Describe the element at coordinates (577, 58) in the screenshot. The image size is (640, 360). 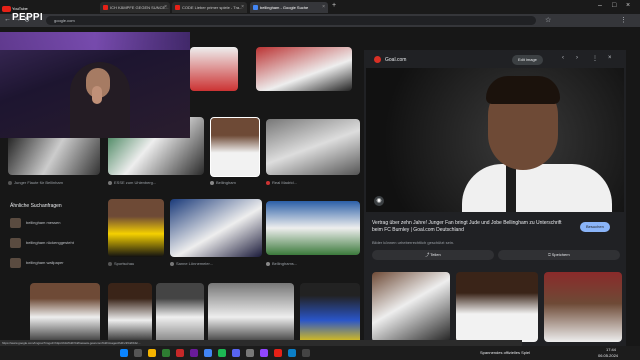
I see `chevron-right-icon: ›` at that location.